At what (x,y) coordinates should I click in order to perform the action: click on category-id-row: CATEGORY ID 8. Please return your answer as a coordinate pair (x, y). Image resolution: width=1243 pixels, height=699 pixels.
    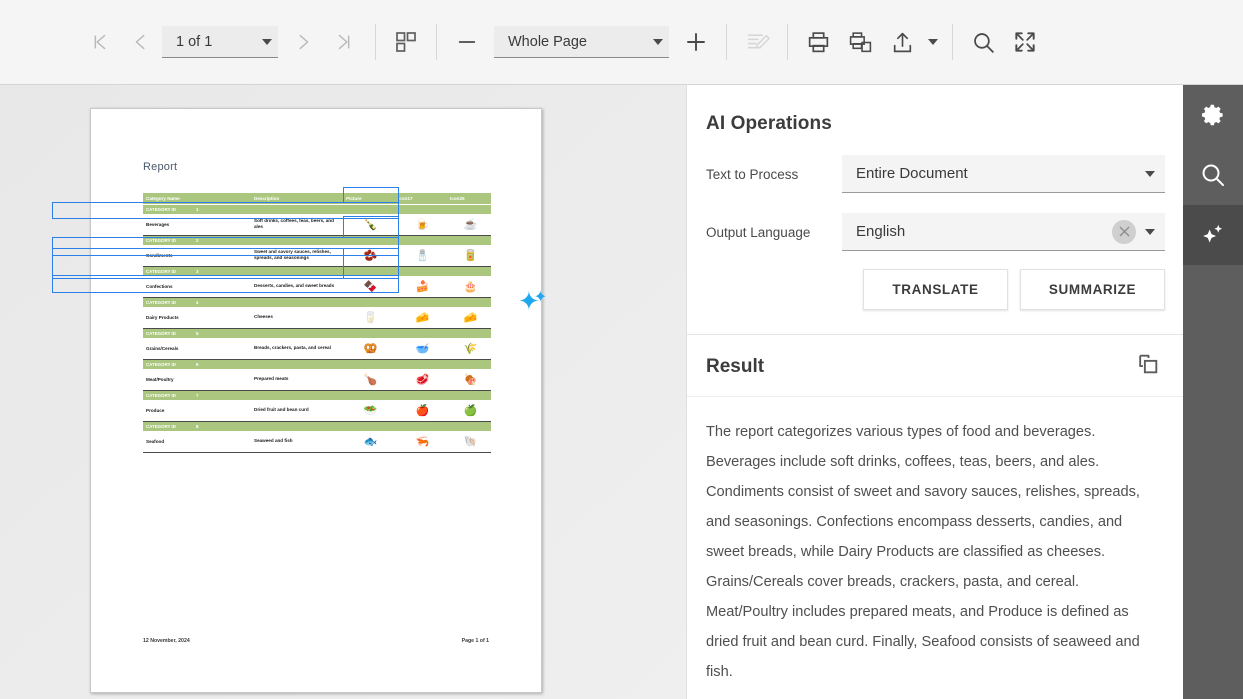
    Looking at the image, I should click on (317, 426).